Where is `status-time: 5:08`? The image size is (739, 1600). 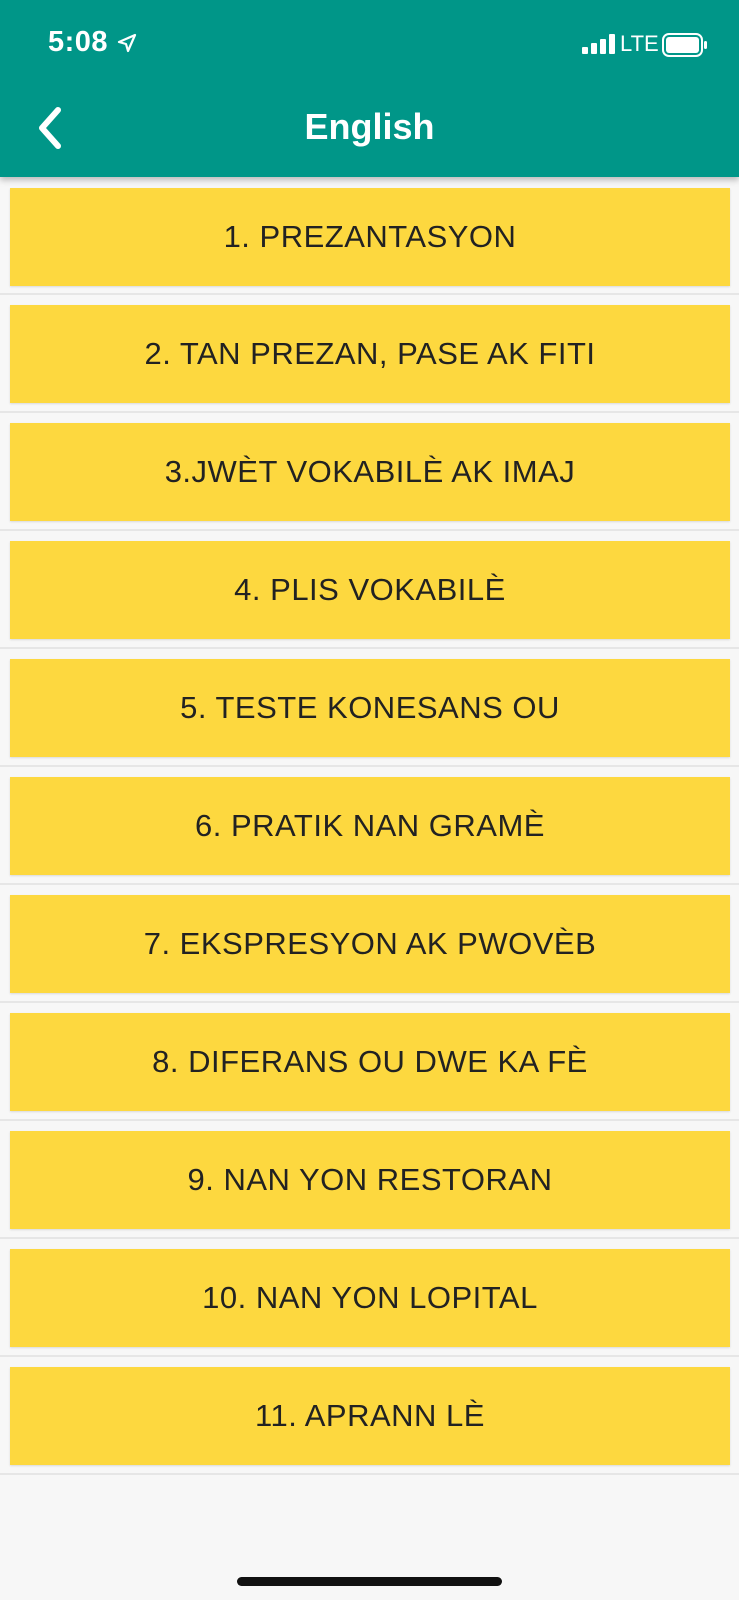 status-time: 5:08 is located at coordinates (78, 42).